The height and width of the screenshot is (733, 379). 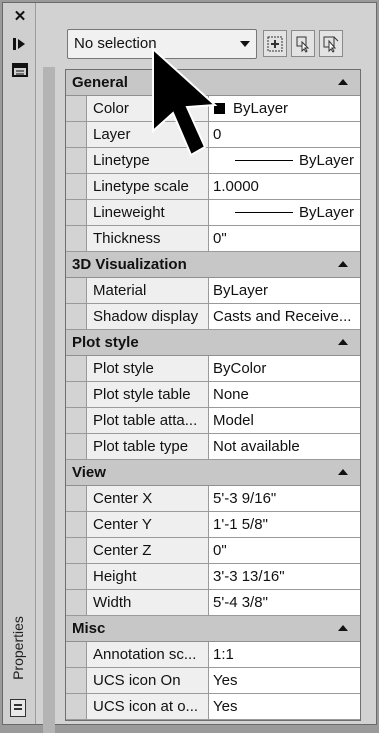 I want to click on property-row-height: Height 3'-3 13/16", so click(x=213, y=577).